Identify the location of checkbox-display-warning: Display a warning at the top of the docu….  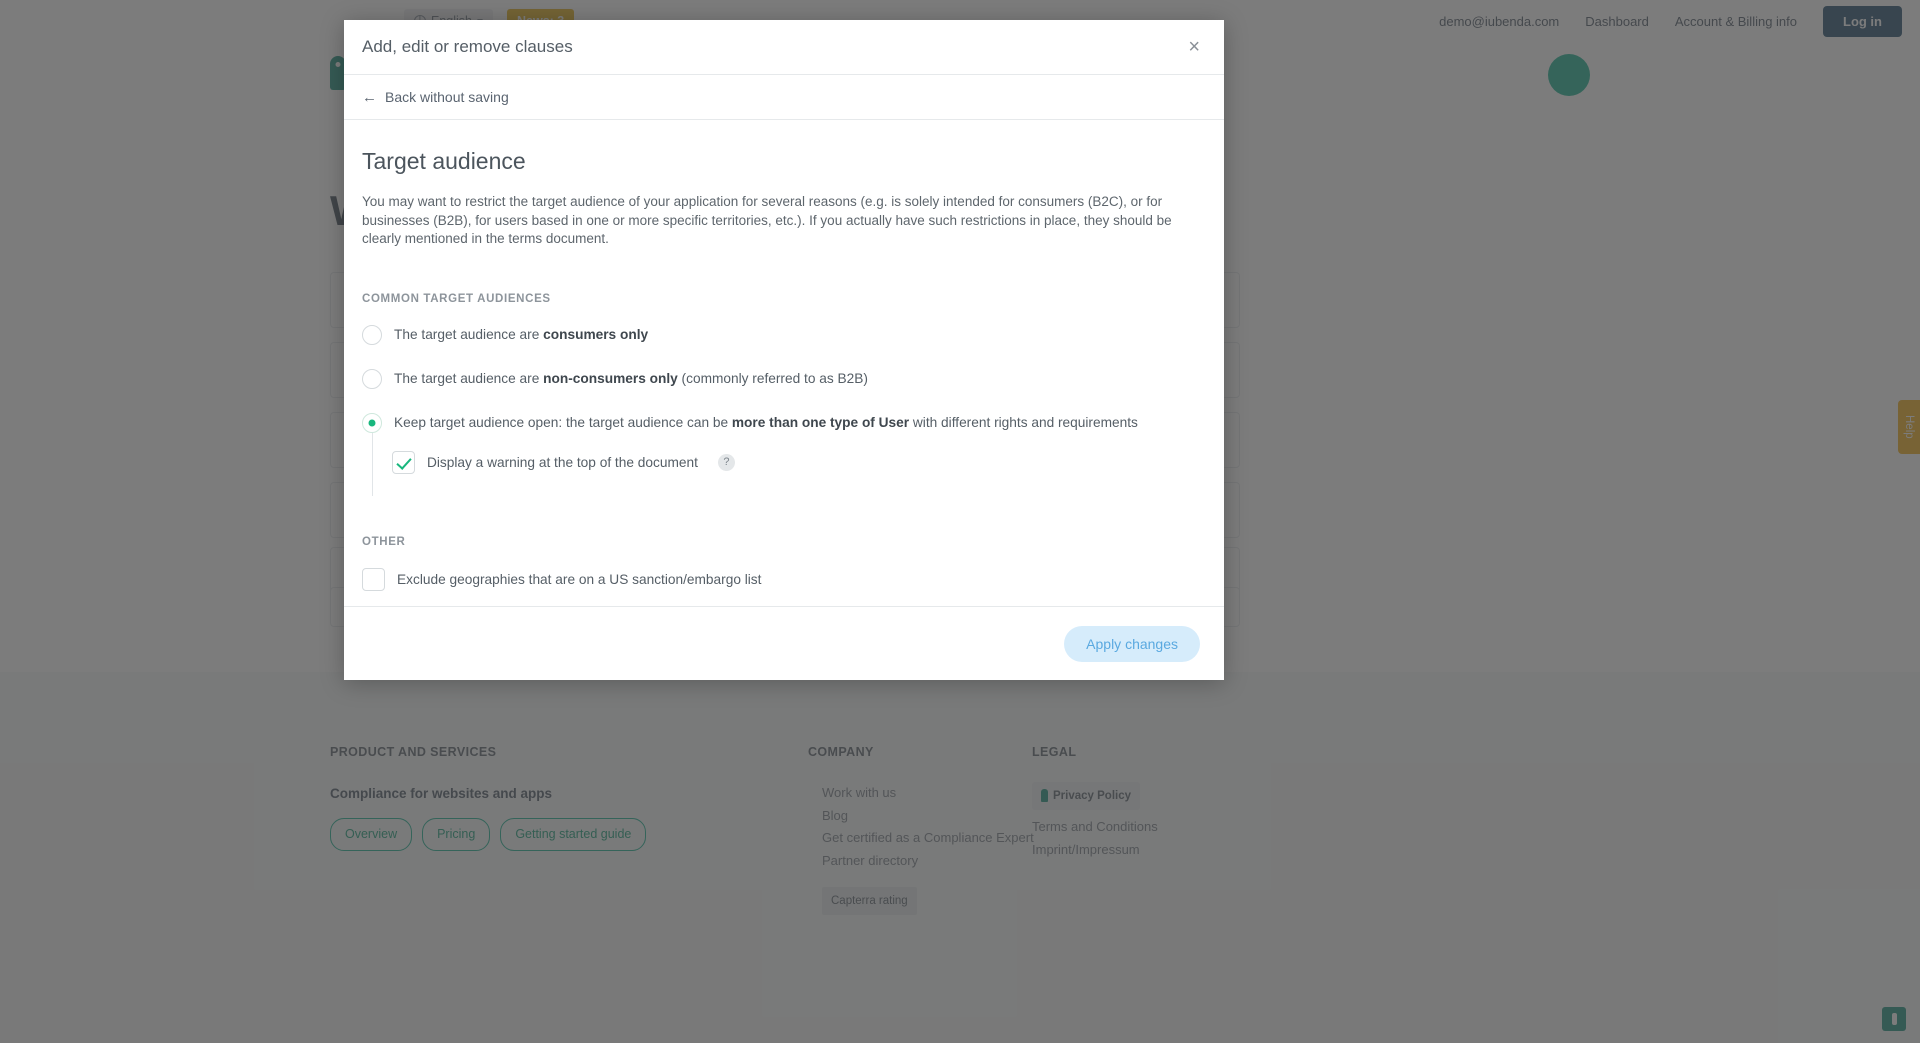
(794, 462).